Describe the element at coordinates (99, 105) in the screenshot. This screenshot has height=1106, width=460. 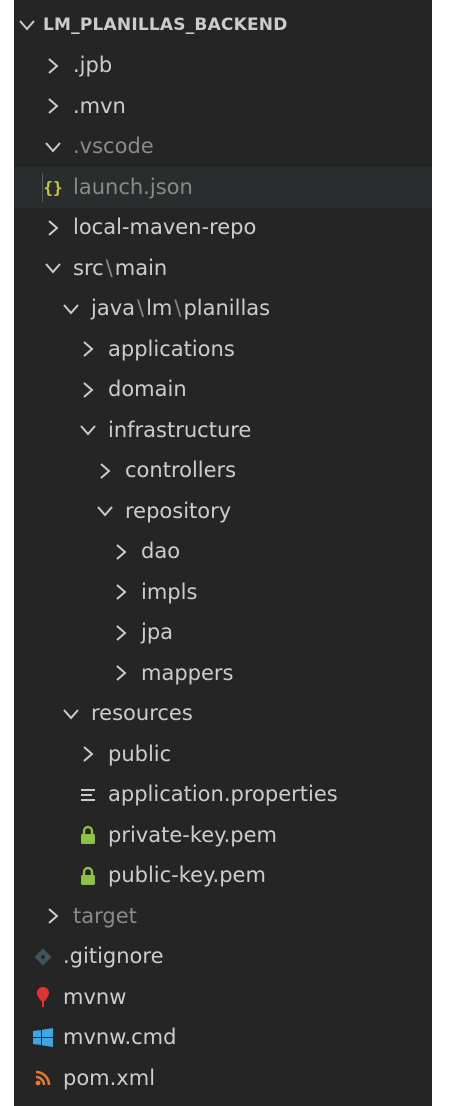
I see `tree-item-label: .mvn` at that location.